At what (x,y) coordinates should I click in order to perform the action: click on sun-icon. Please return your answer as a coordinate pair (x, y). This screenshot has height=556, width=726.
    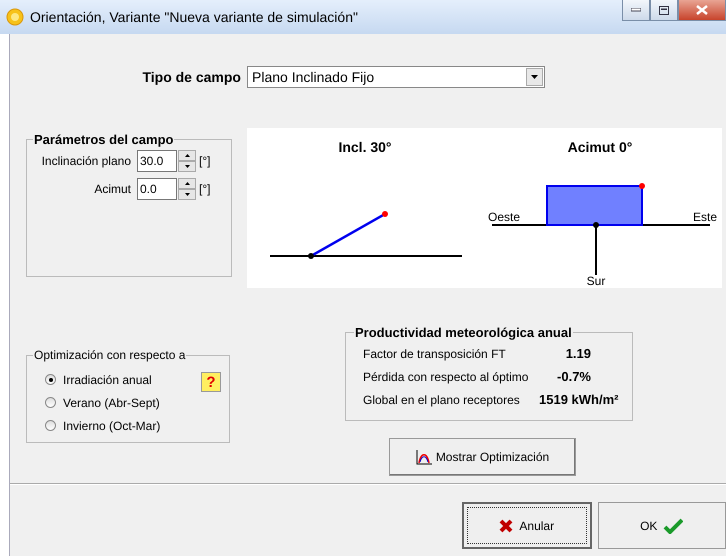
    Looking at the image, I should click on (15, 17).